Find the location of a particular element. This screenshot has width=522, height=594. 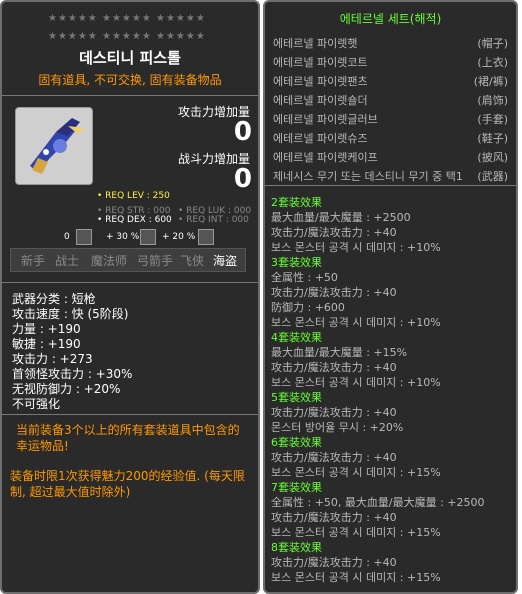

job-warrior: 战士 is located at coordinates (67, 261).